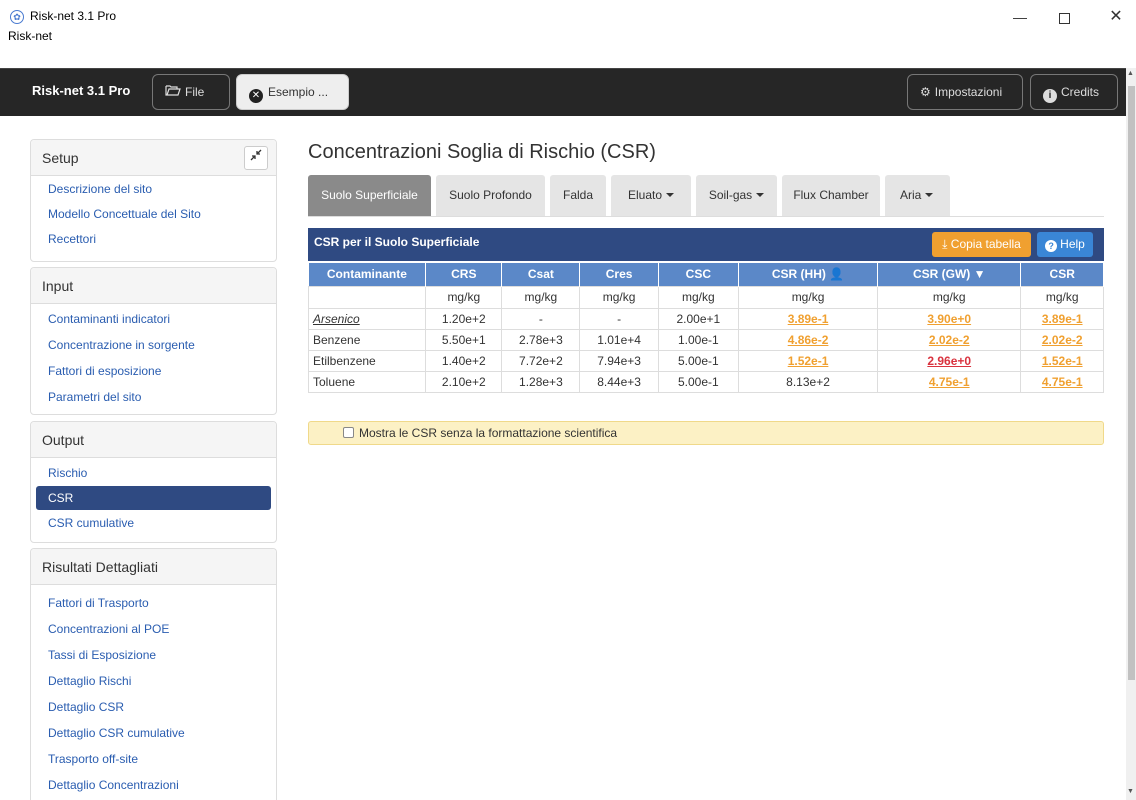 The height and width of the screenshot is (800, 1136). What do you see at coordinates (837, 274) in the screenshot?
I see `user-icon: 👤` at bounding box center [837, 274].